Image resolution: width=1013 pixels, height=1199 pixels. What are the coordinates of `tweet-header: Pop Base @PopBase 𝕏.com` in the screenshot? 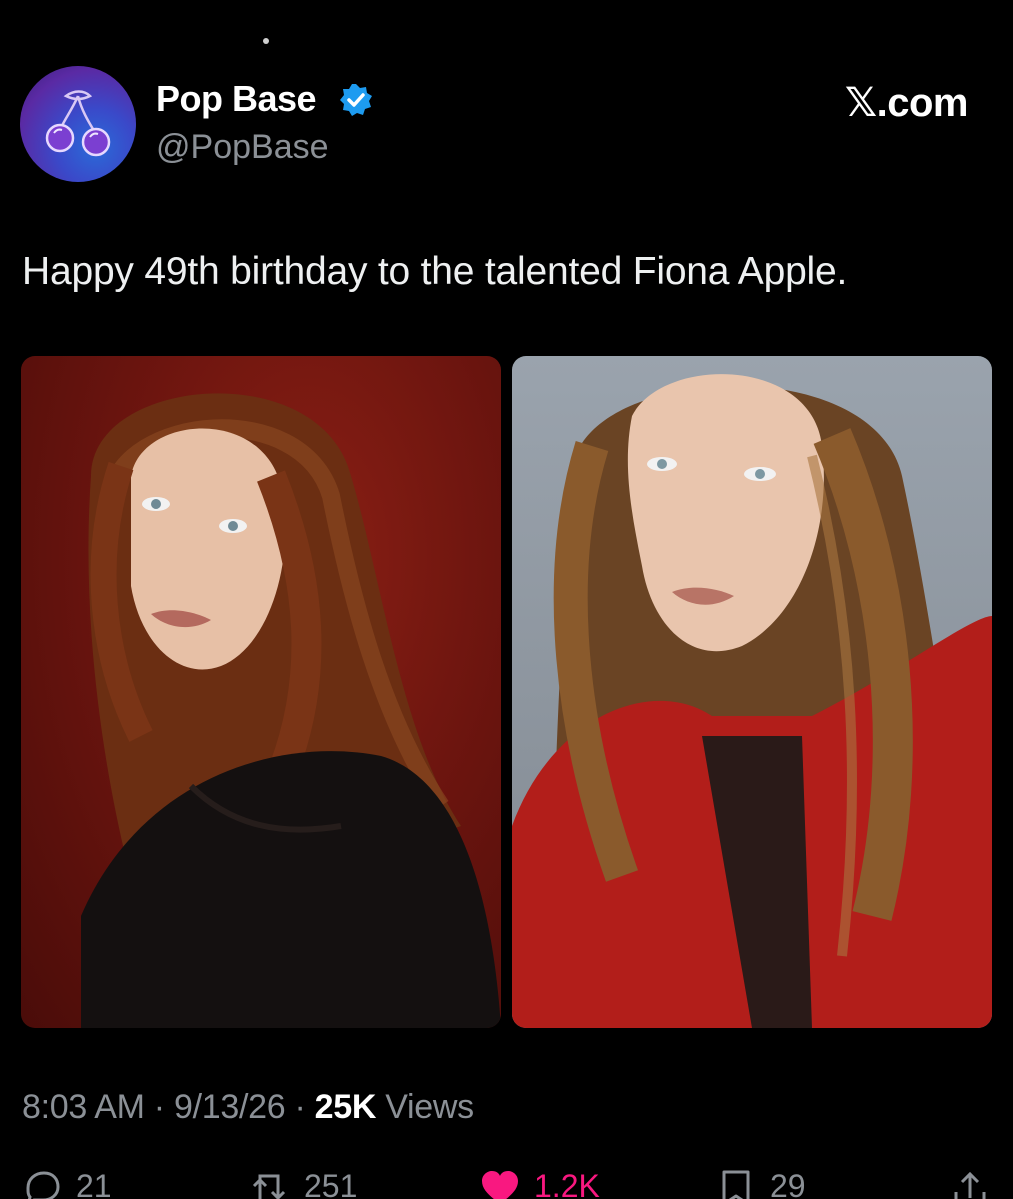 It's located at (505, 124).